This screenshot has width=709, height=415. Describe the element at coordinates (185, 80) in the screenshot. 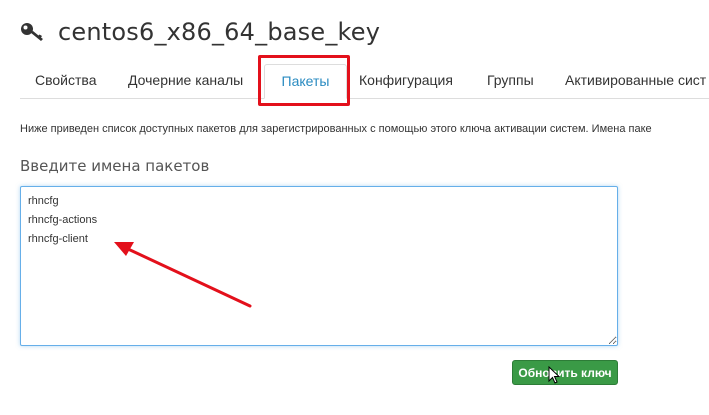

I see `tab-child-channels: Дочерние каналы` at that location.